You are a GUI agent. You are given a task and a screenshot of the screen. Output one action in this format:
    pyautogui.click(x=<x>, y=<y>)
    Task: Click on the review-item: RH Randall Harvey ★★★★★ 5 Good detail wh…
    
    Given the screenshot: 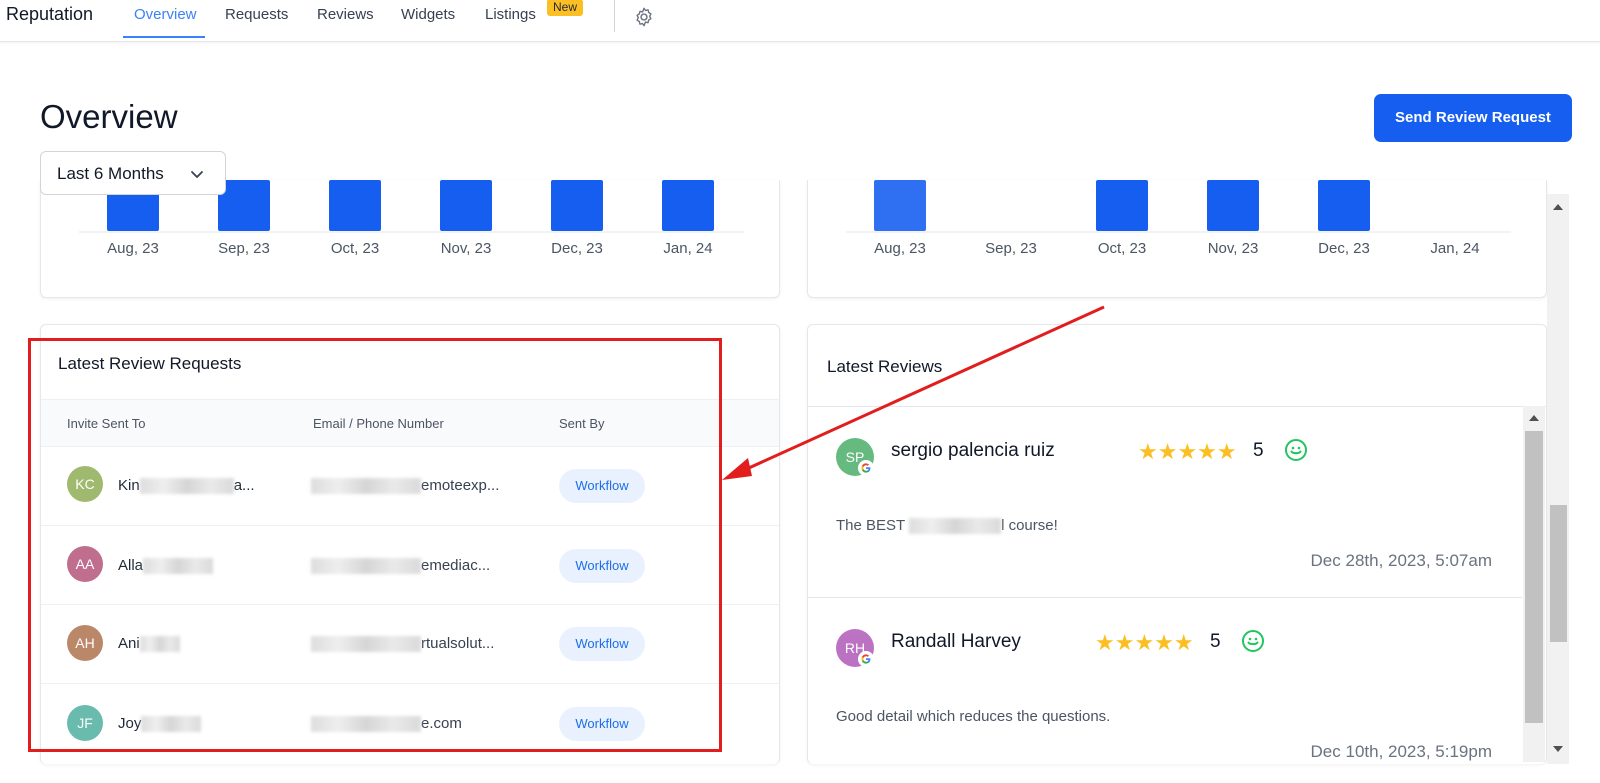 What is the action you would take?
    pyautogui.click(x=1165, y=681)
    